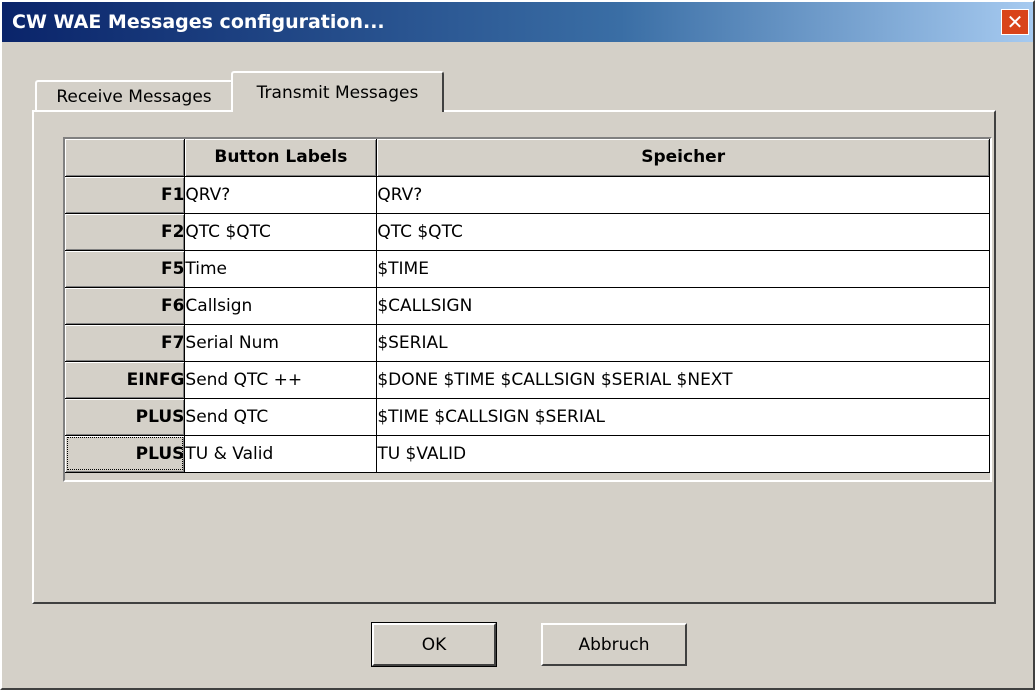 The image size is (1035, 690). What do you see at coordinates (125, 269) in the screenshot?
I see `row-key: F5` at bounding box center [125, 269].